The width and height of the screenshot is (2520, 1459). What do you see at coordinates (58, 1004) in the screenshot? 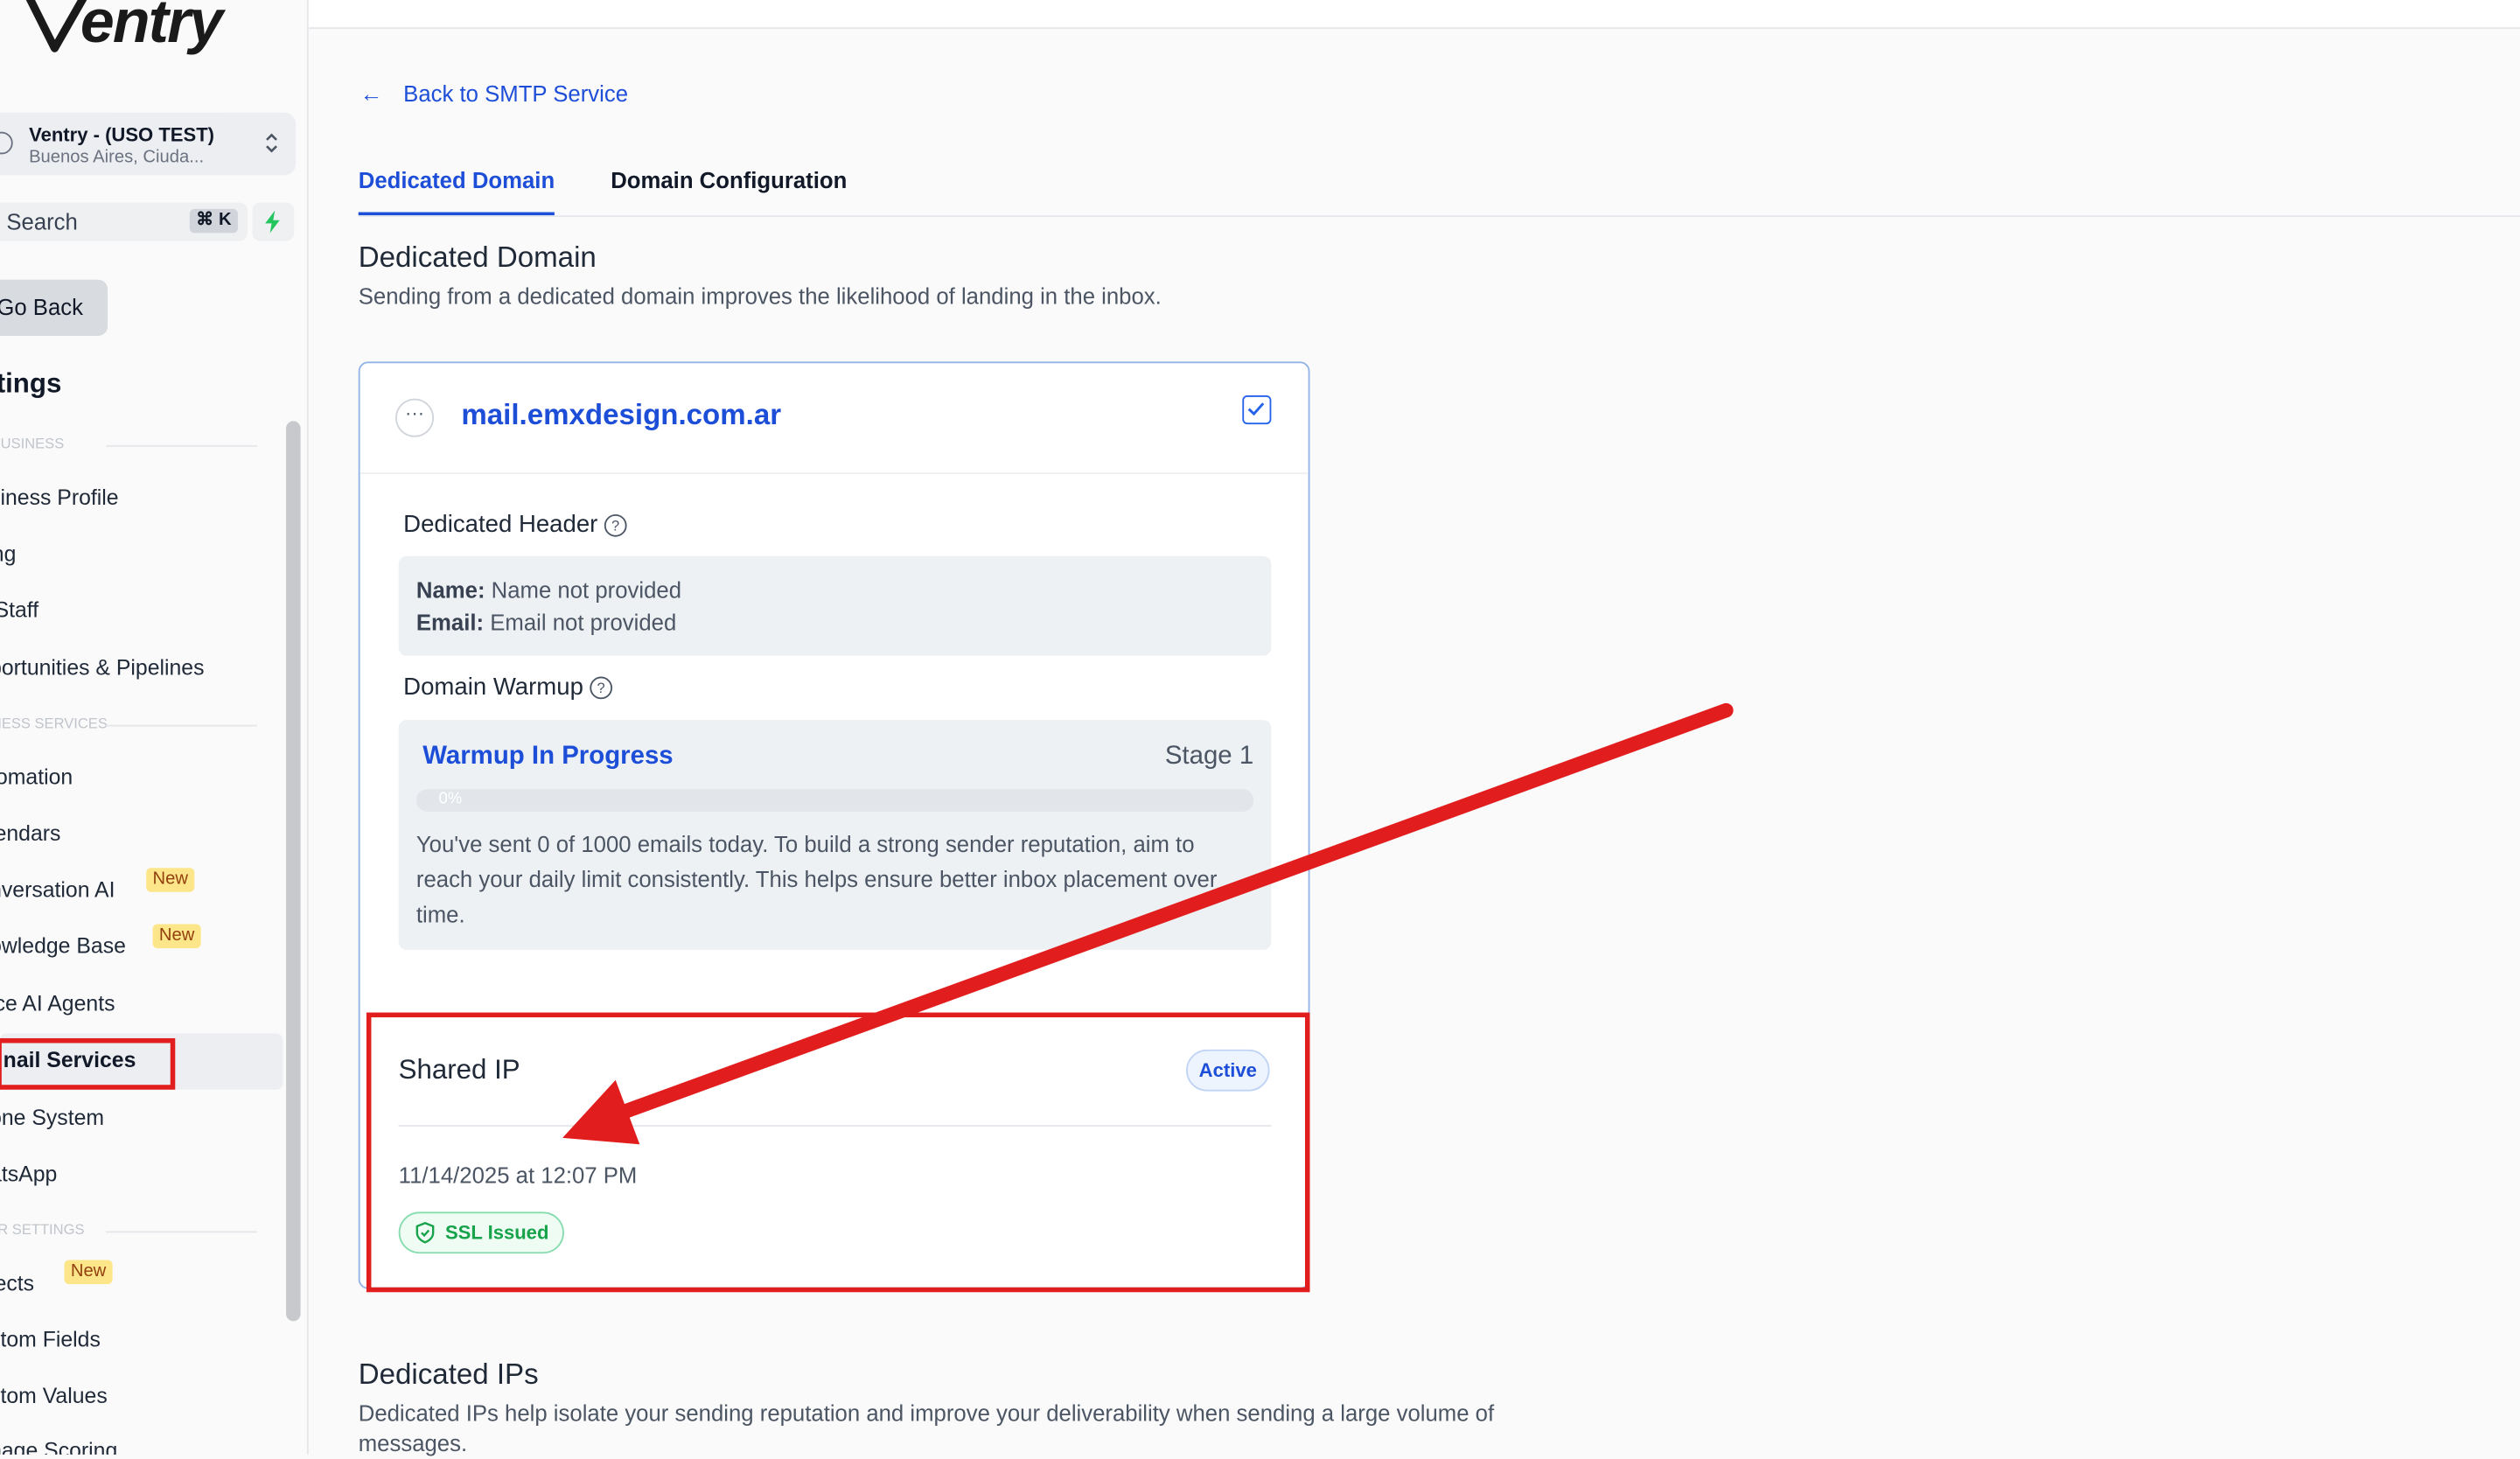
I see `sidebar-item-voice-ai-agents: oice AI Agents` at bounding box center [58, 1004].